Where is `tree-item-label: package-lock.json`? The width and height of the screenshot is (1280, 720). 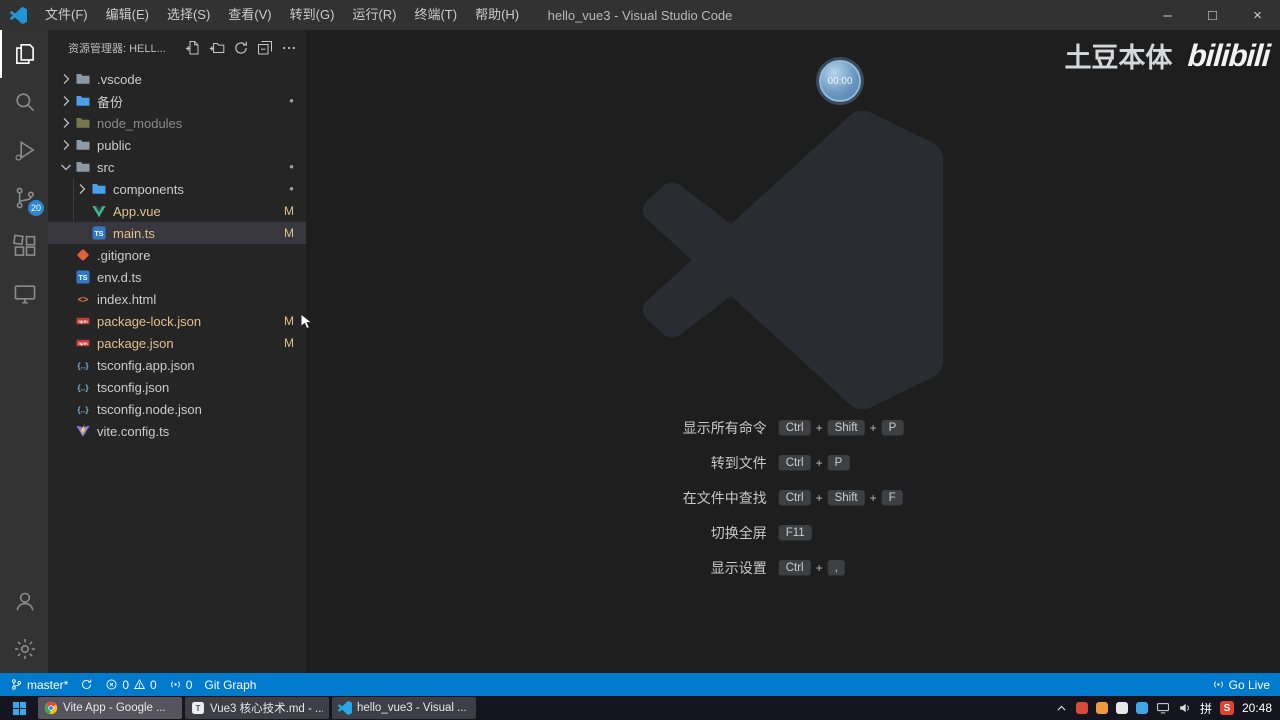 tree-item-label: package-lock.json is located at coordinates (149, 321).